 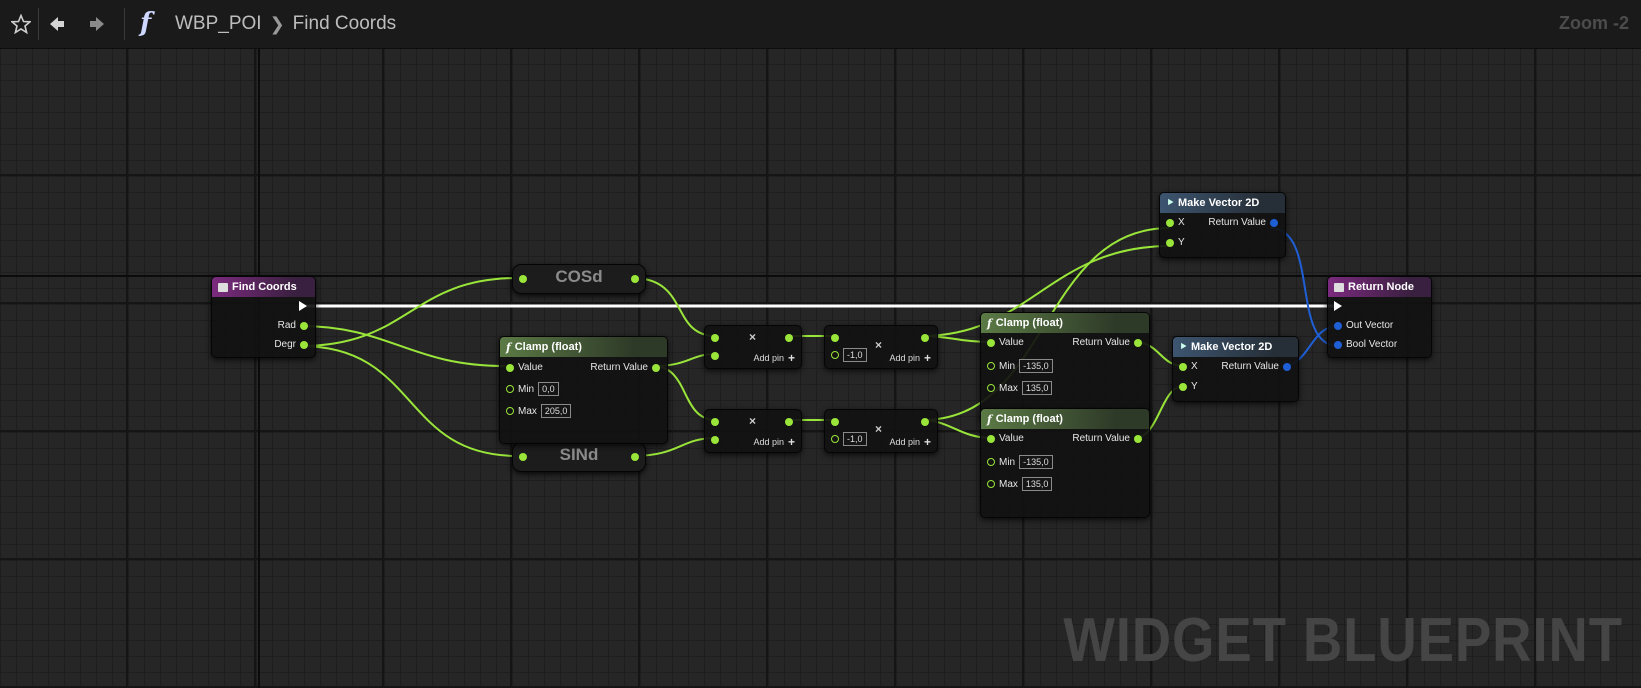 I want to click on wire-rad-clamp, so click(x=402, y=346).